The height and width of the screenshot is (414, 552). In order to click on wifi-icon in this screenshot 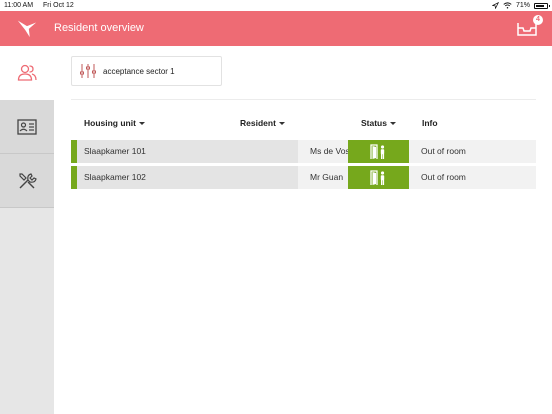, I will do `click(507, 5)`.